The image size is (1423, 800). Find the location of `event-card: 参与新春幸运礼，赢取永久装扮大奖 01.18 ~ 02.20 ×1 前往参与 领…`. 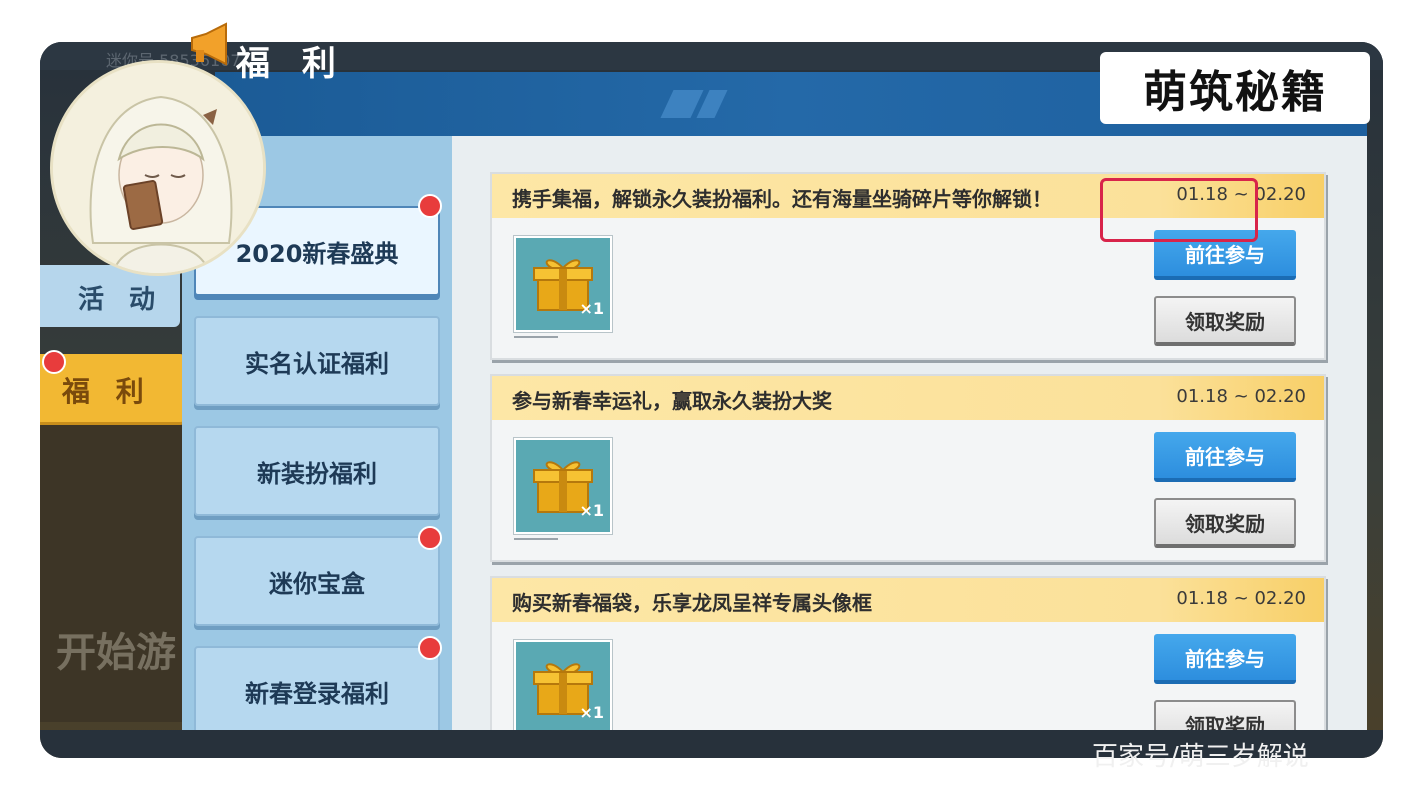

event-card: 参与新春幸运礼，赢取永久装扮大奖 01.18 ~ 02.20 ×1 前往参与 领… is located at coordinates (908, 468).